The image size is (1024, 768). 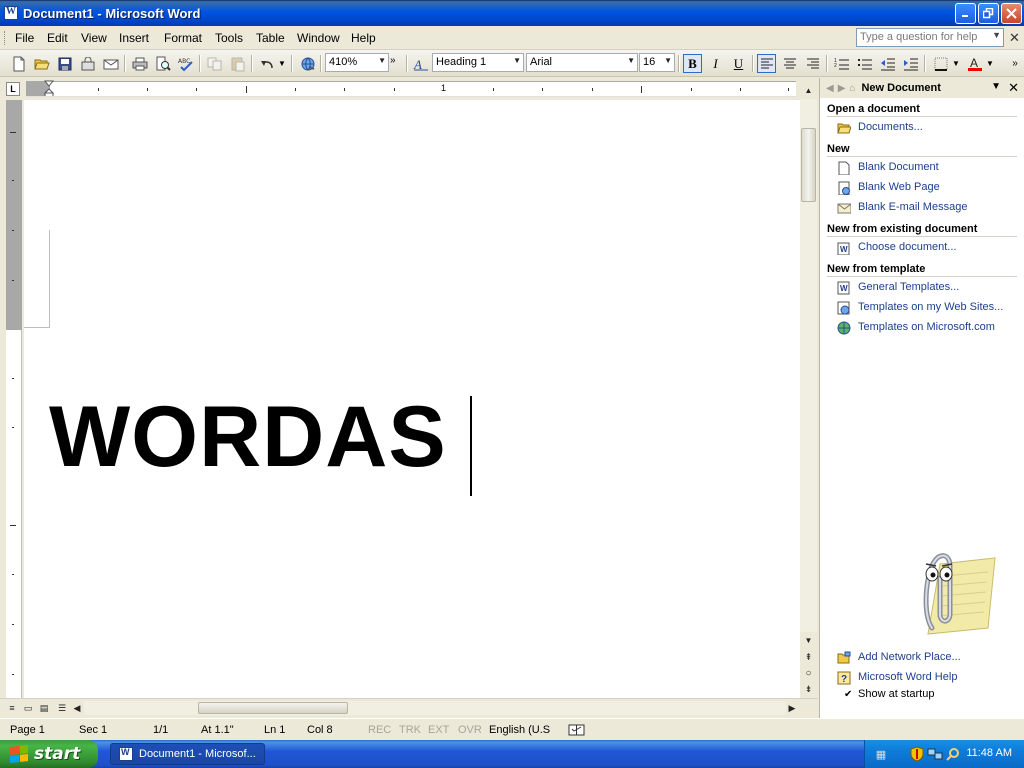 What do you see at coordinates (87, 63) in the screenshot?
I see `permission-button` at bounding box center [87, 63].